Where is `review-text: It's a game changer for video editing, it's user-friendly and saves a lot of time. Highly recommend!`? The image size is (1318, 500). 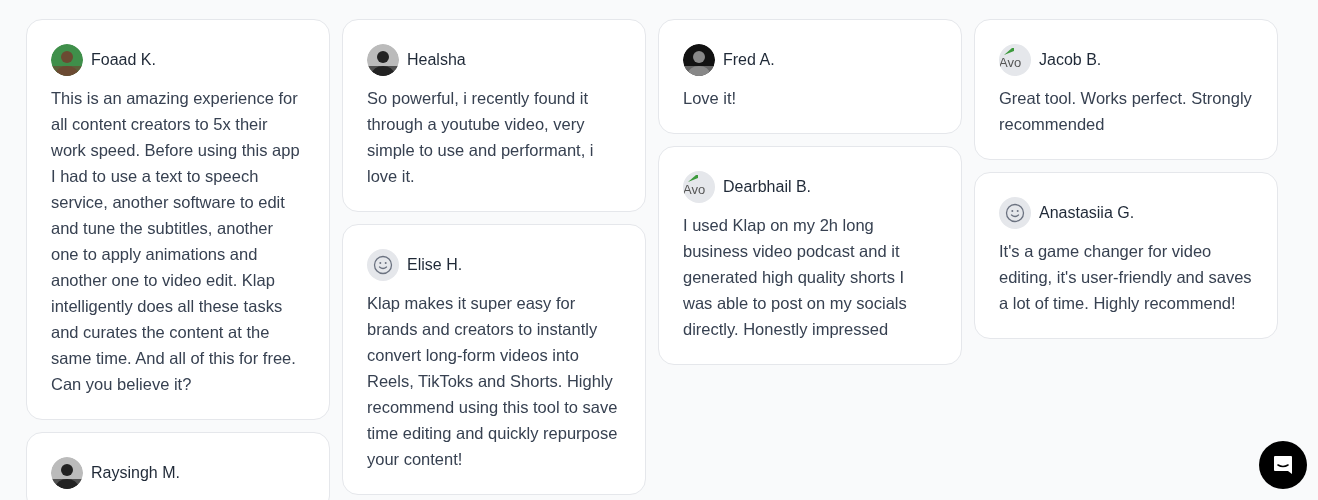
review-text: It's a game changer for video editing, it's user-friendly and saves a lot of time. Highly recommend! is located at coordinates (1126, 277).